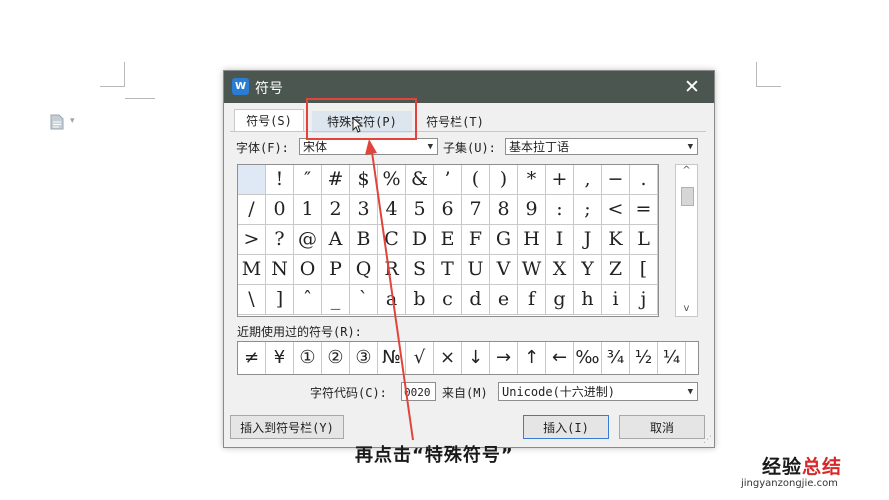 The image size is (889, 500). What do you see at coordinates (782, 467) in the screenshot?
I see `watermark-logo-part1: 经验` at bounding box center [782, 467].